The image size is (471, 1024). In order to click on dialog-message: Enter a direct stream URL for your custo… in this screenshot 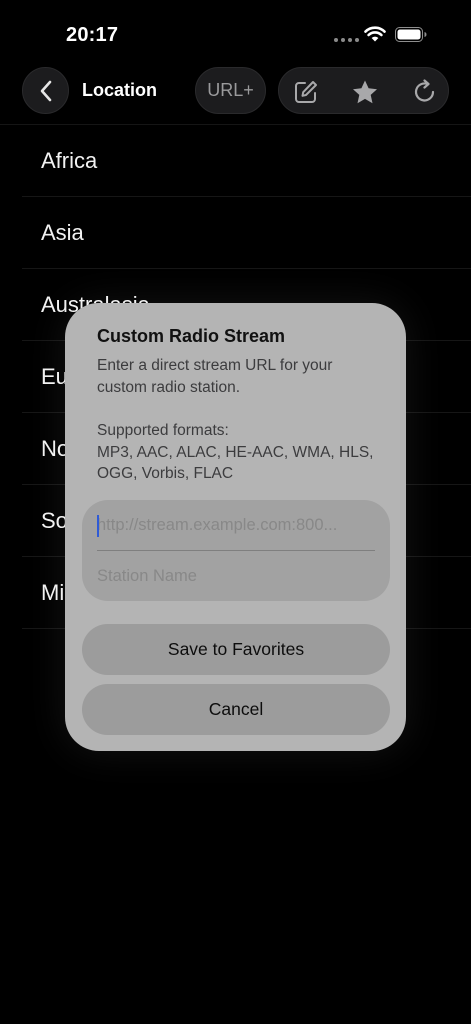, I will do `click(237, 420)`.